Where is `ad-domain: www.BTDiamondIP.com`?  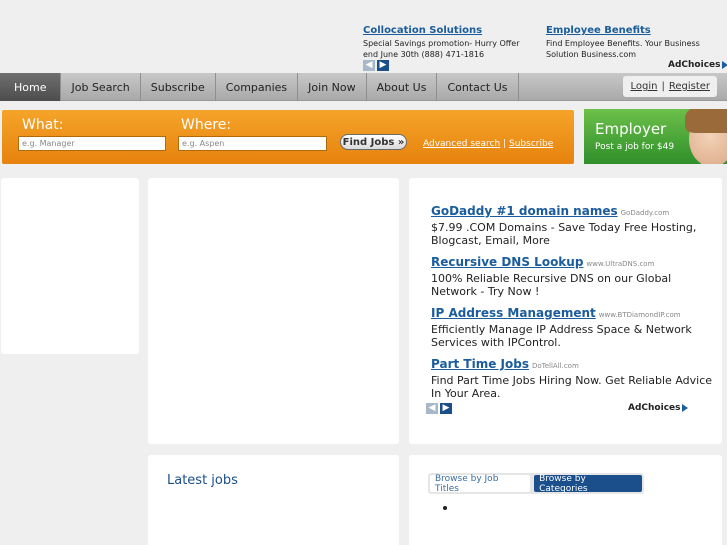 ad-domain: www.BTDiamondIP.com is located at coordinates (639, 315).